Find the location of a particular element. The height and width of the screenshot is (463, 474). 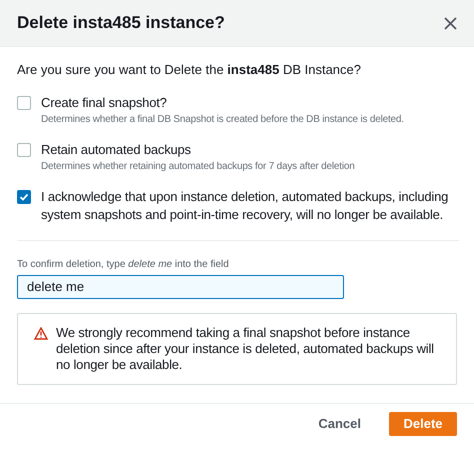

close-icon is located at coordinates (450, 23).